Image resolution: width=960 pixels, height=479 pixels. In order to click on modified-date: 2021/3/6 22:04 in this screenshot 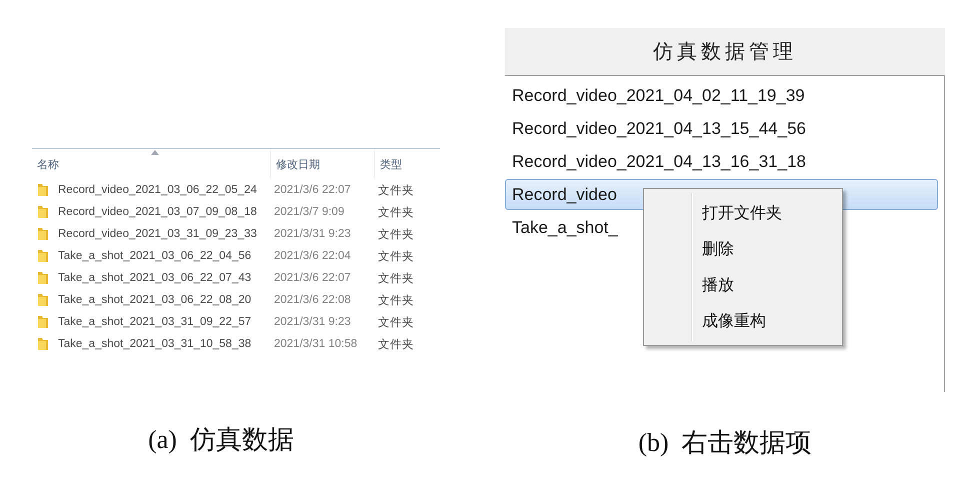, I will do `click(312, 256)`.